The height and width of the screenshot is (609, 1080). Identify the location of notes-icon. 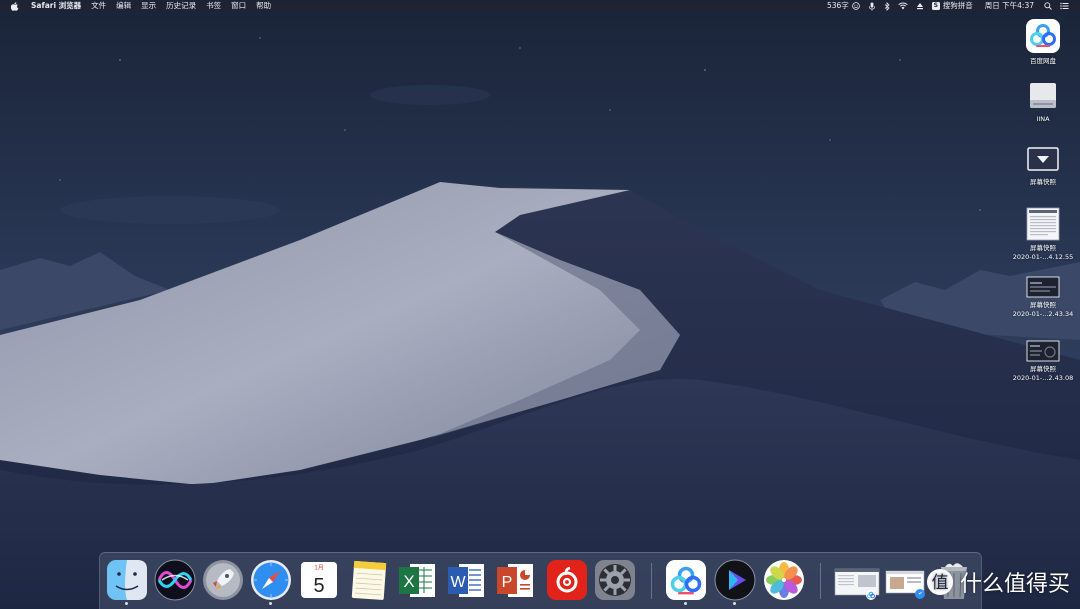
(369, 580).